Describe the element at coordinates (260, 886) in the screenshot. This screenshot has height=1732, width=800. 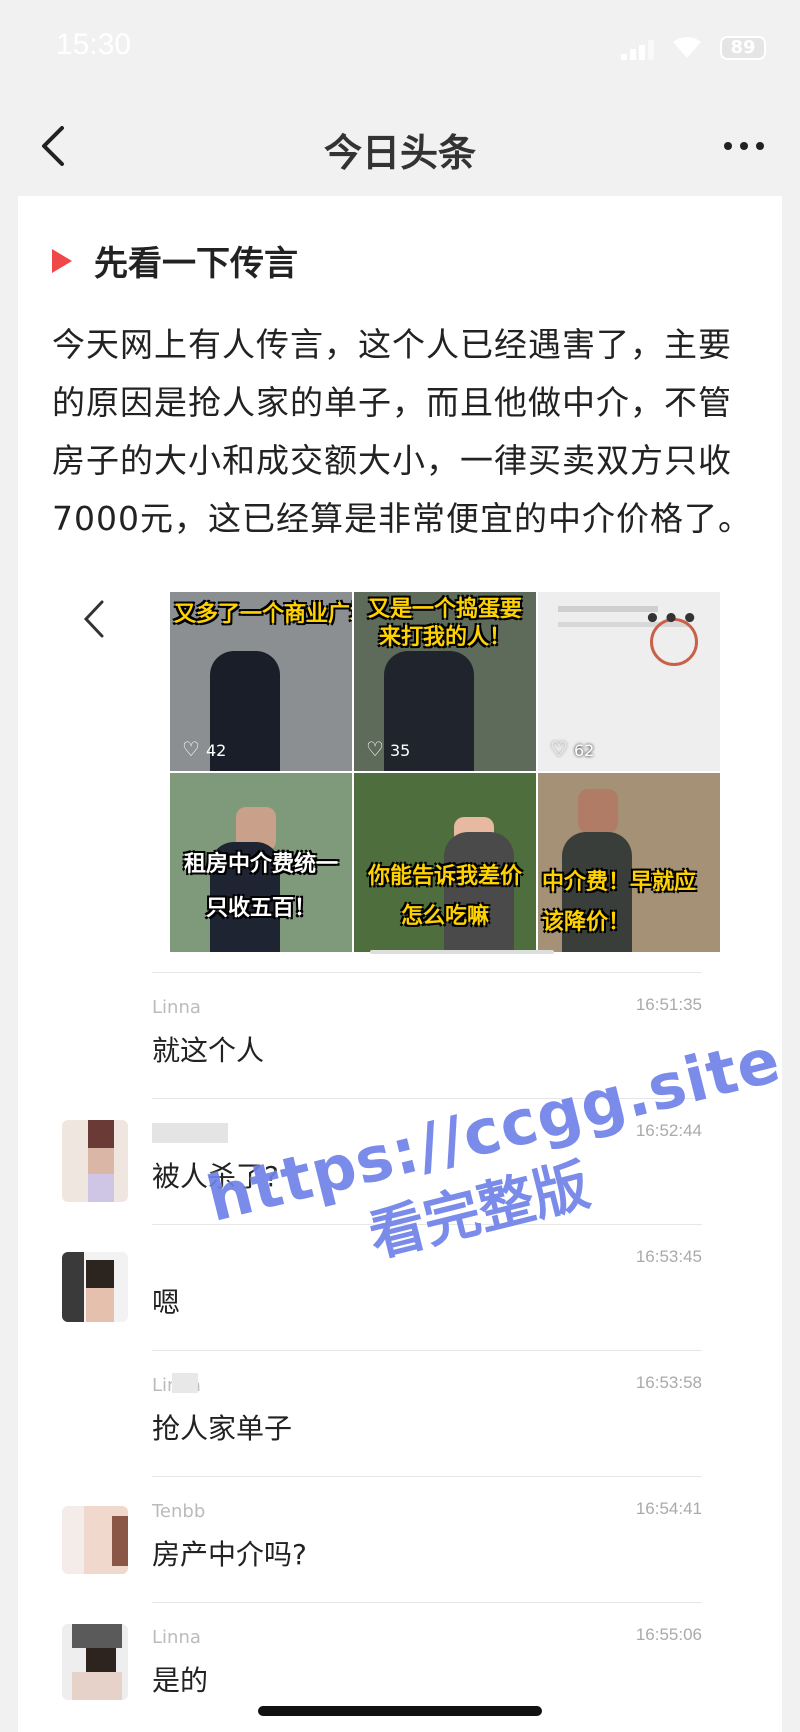
I see `image-caption: 租房中介费统一只收五百！` at that location.